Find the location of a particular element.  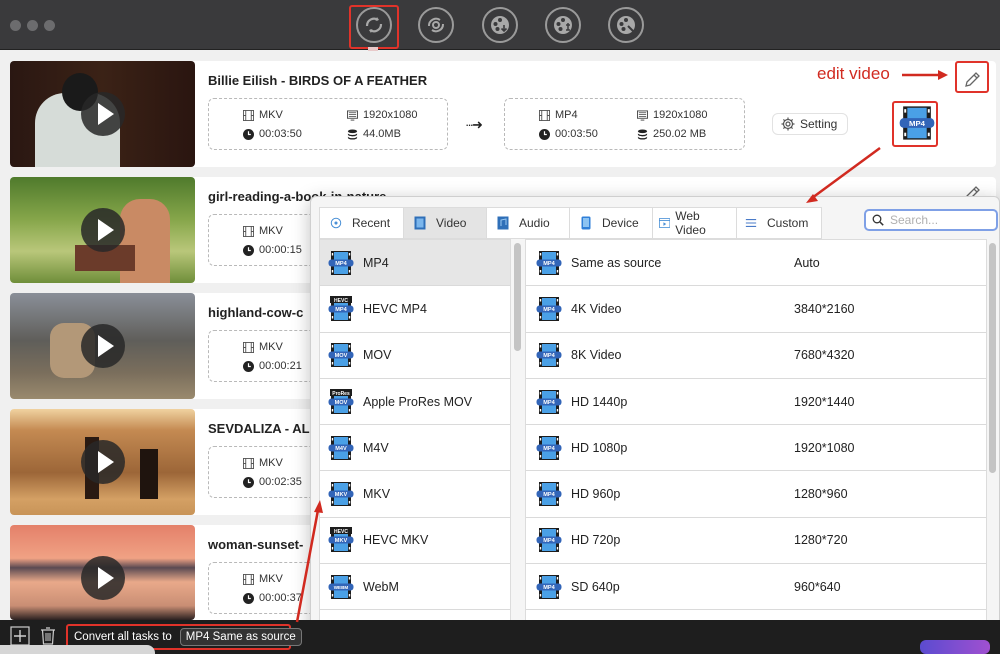

download-tool-button is located at coordinates (500, 25).